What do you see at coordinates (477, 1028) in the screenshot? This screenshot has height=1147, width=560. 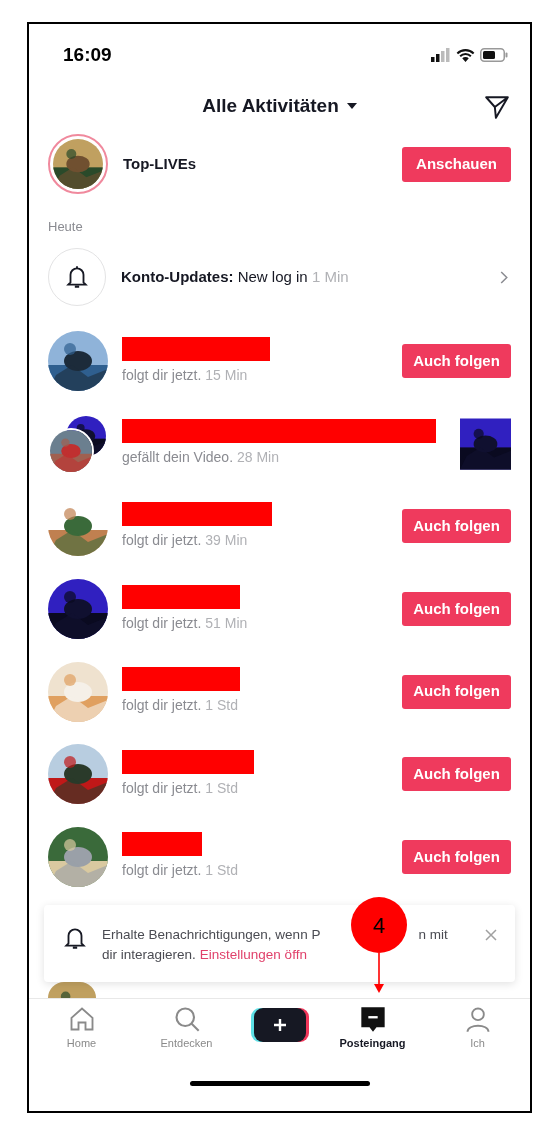 I see `tab-item: Ich` at bounding box center [477, 1028].